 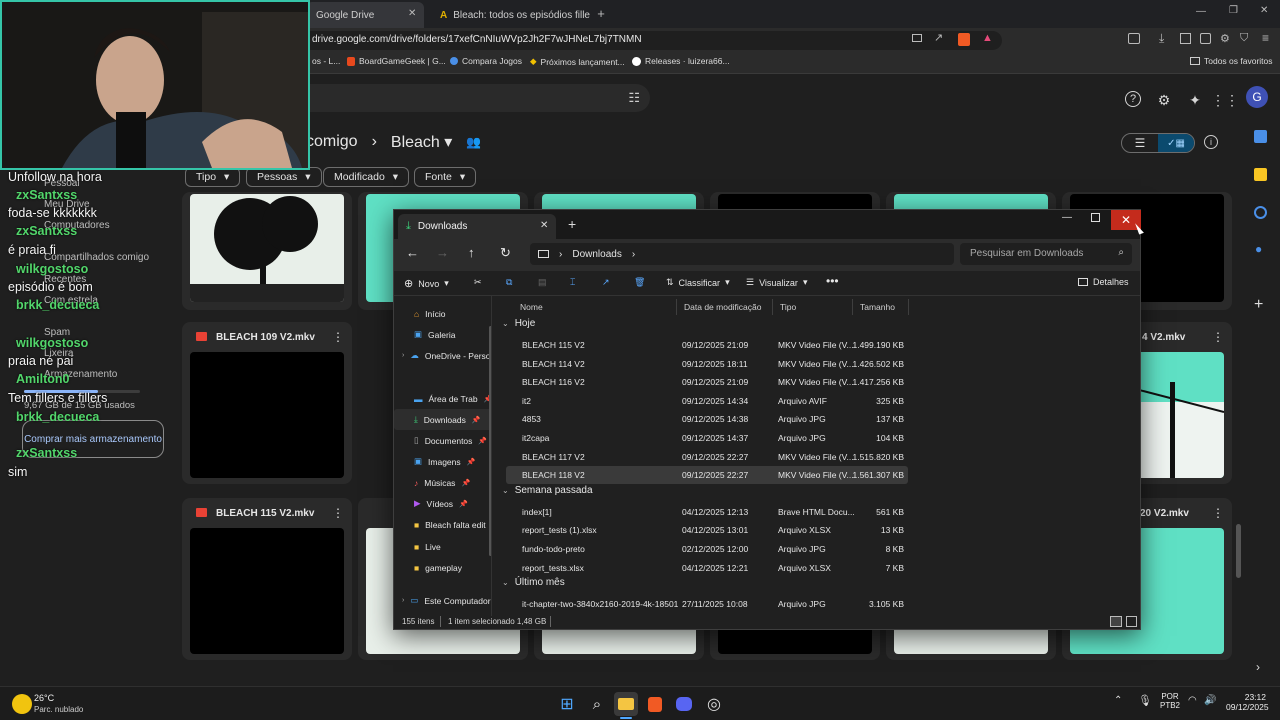 What do you see at coordinates (1170, 701) in the screenshot?
I see `input-language: POR PTB2` at bounding box center [1170, 701].